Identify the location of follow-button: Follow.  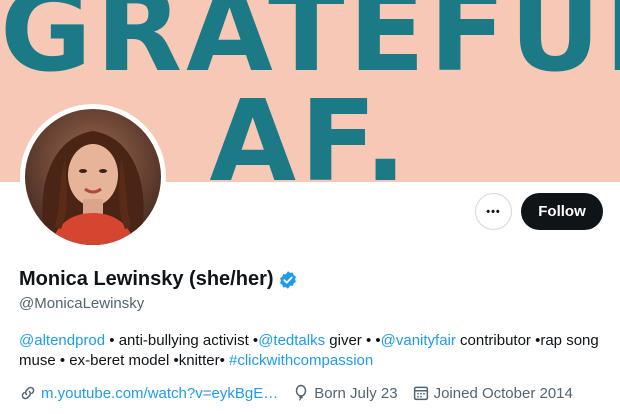
(562, 211).